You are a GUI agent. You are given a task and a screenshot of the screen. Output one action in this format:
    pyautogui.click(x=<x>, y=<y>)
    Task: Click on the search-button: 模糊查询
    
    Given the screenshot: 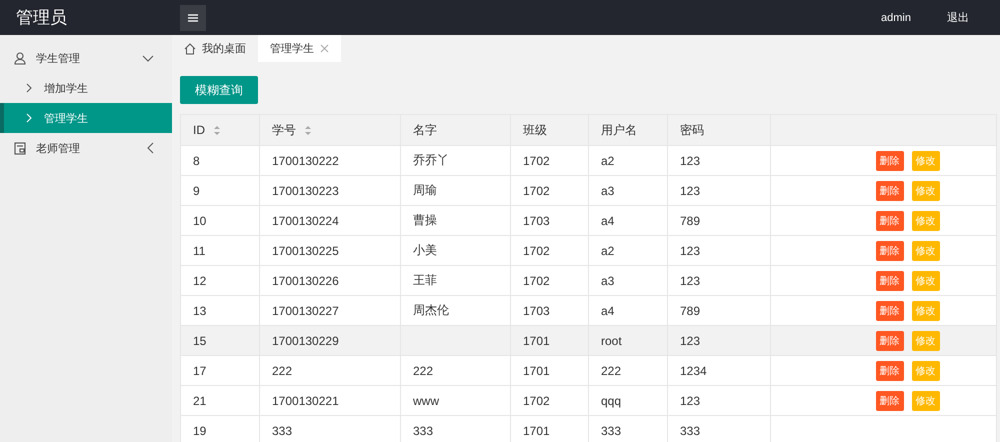 What is the action you would take?
    pyautogui.click(x=219, y=90)
    